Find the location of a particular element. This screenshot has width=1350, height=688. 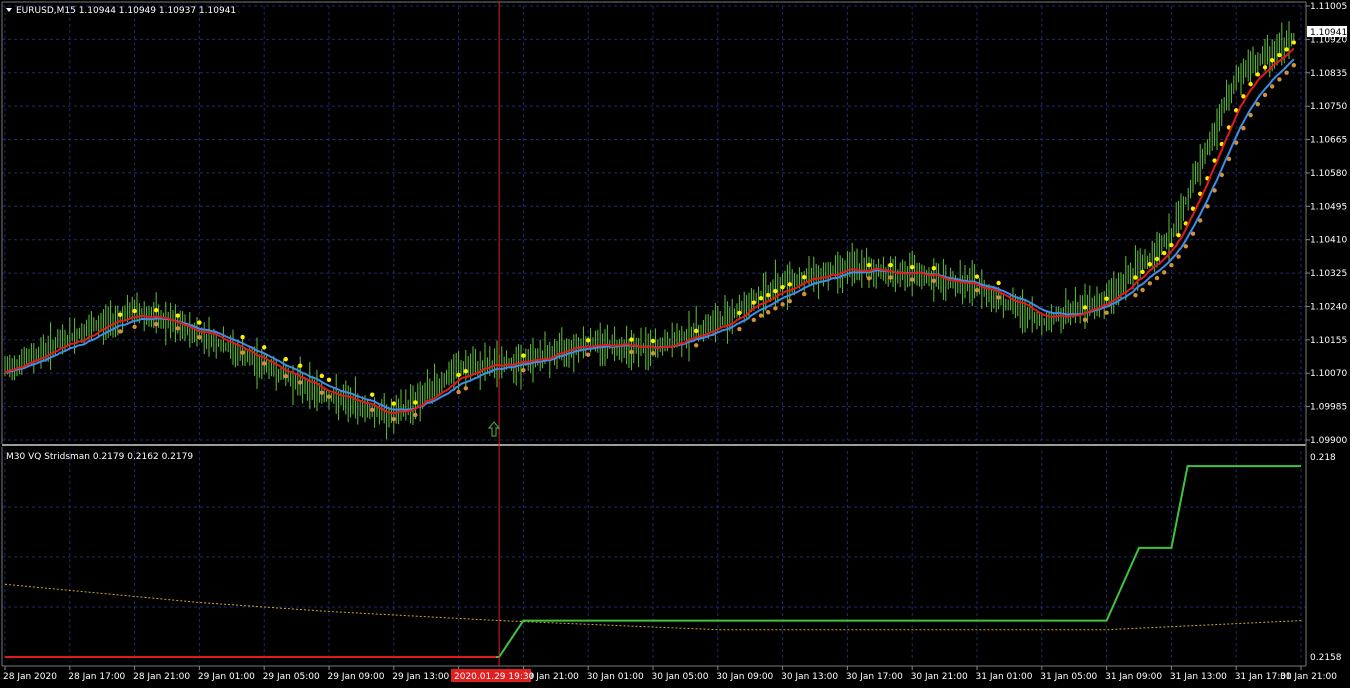

price-tick-label: 1.09985 is located at coordinates (1328, 408).